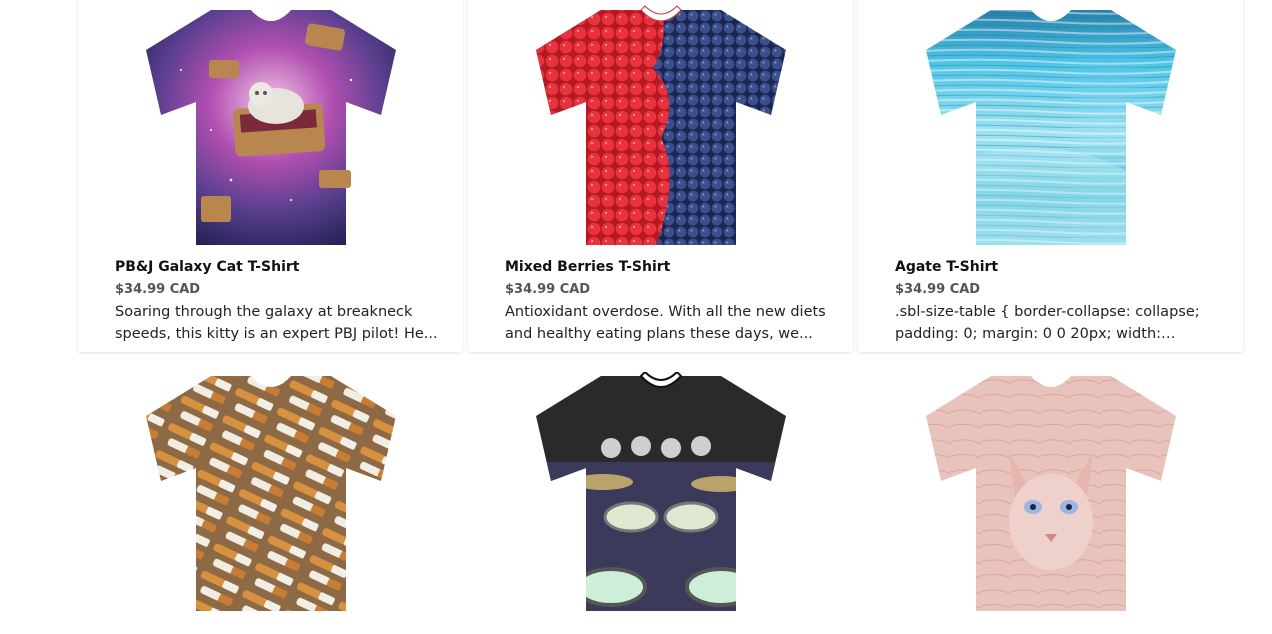 This screenshot has width=1272, height=634. I want to click on product-title: Agate T-Shirt, so click(1059, 267).